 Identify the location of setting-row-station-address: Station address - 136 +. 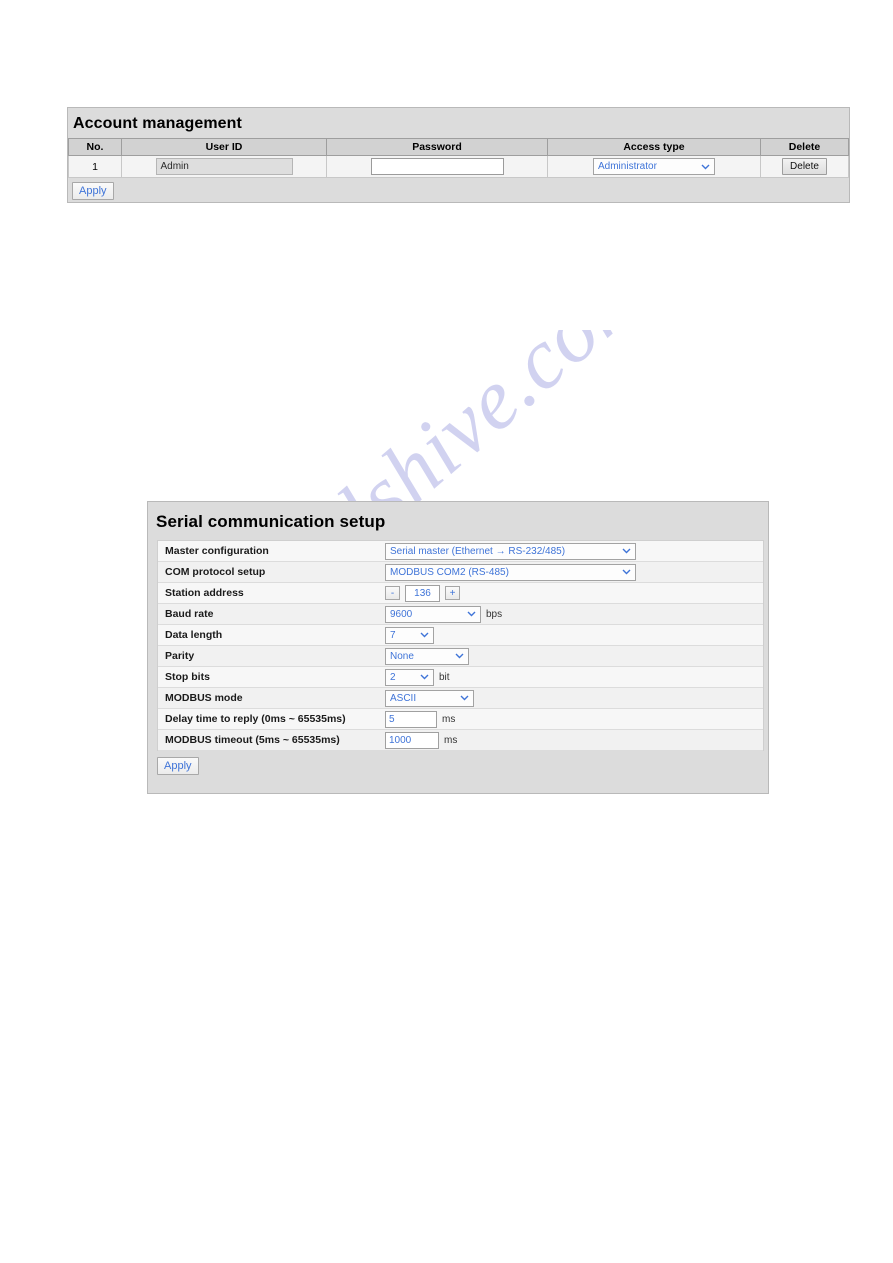
(460, 593).